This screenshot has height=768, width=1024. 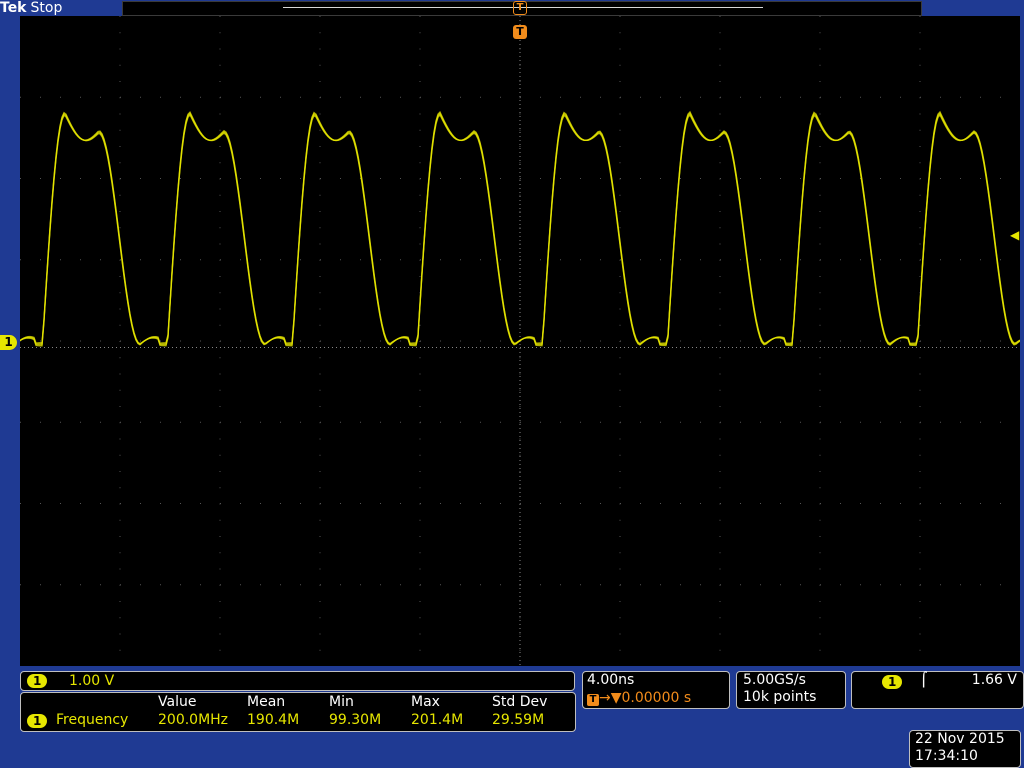 I want to click on meas-header-mean: Mean, so click(x=266, y=702).